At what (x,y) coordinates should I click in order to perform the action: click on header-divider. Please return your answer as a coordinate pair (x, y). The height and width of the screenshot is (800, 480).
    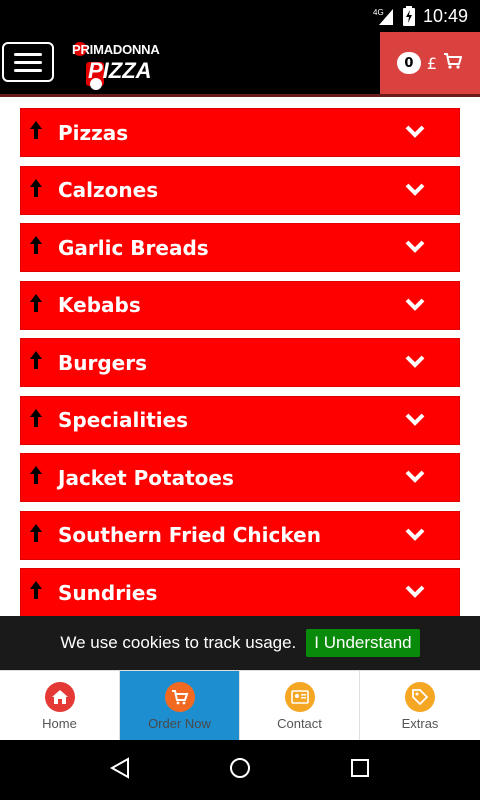
    Looking at the image, I should click on (240, 95).